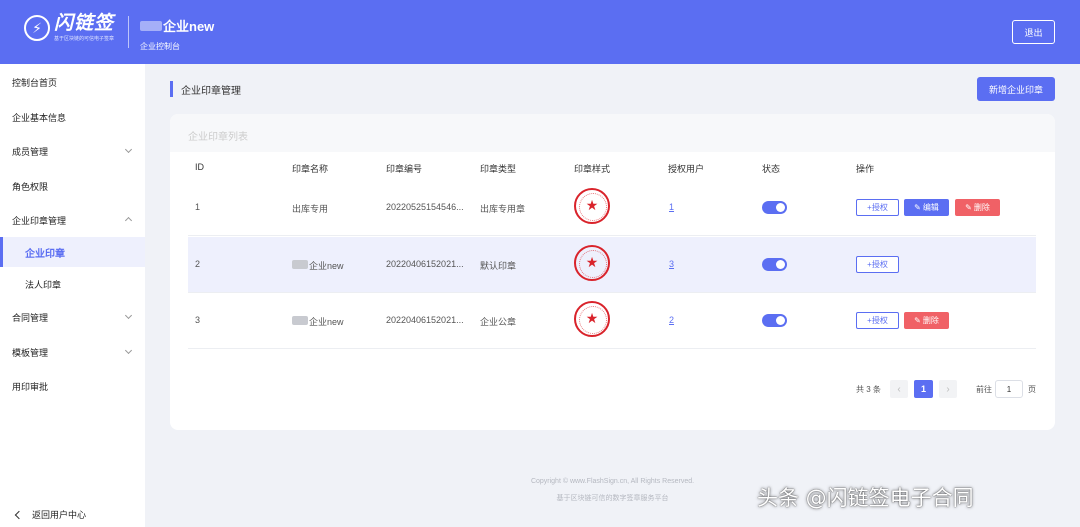  Describe the element at coordinates (128, 220) in the screenshot. I see `chevron-up-icon` at that location.